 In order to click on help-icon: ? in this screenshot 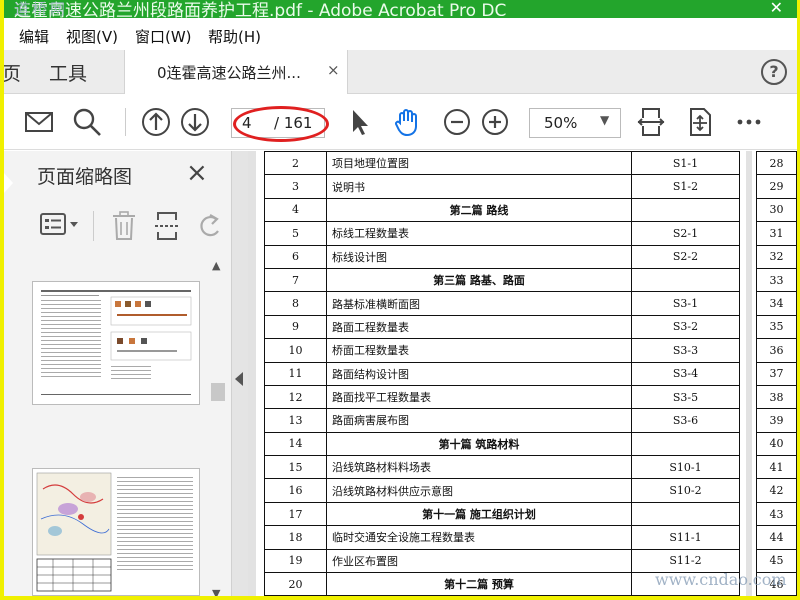, I will do `click(774, 72)`.